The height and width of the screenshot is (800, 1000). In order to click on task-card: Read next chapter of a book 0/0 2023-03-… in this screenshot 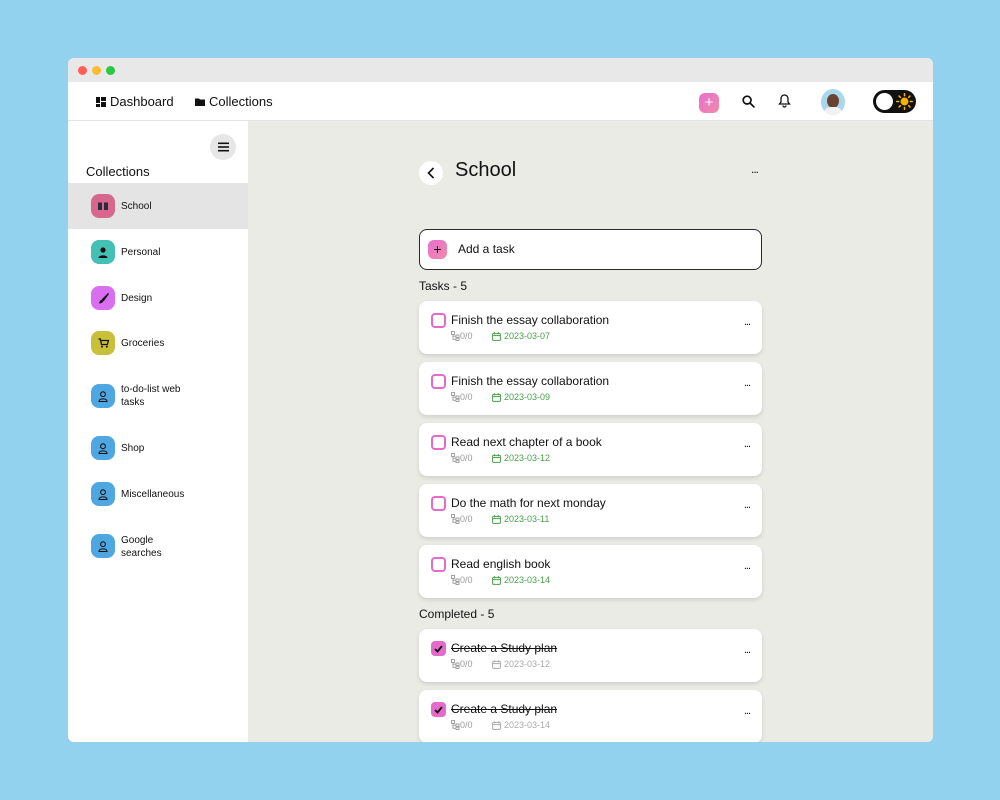, I will do `click(590, 449)`.